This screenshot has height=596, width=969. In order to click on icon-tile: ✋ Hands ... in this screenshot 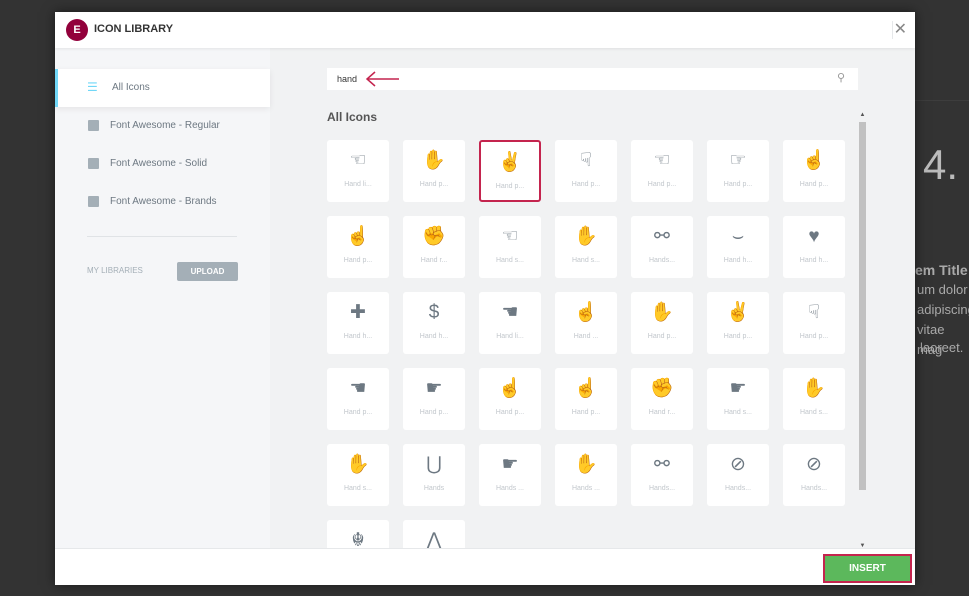, I will do `click(586, 475)`.